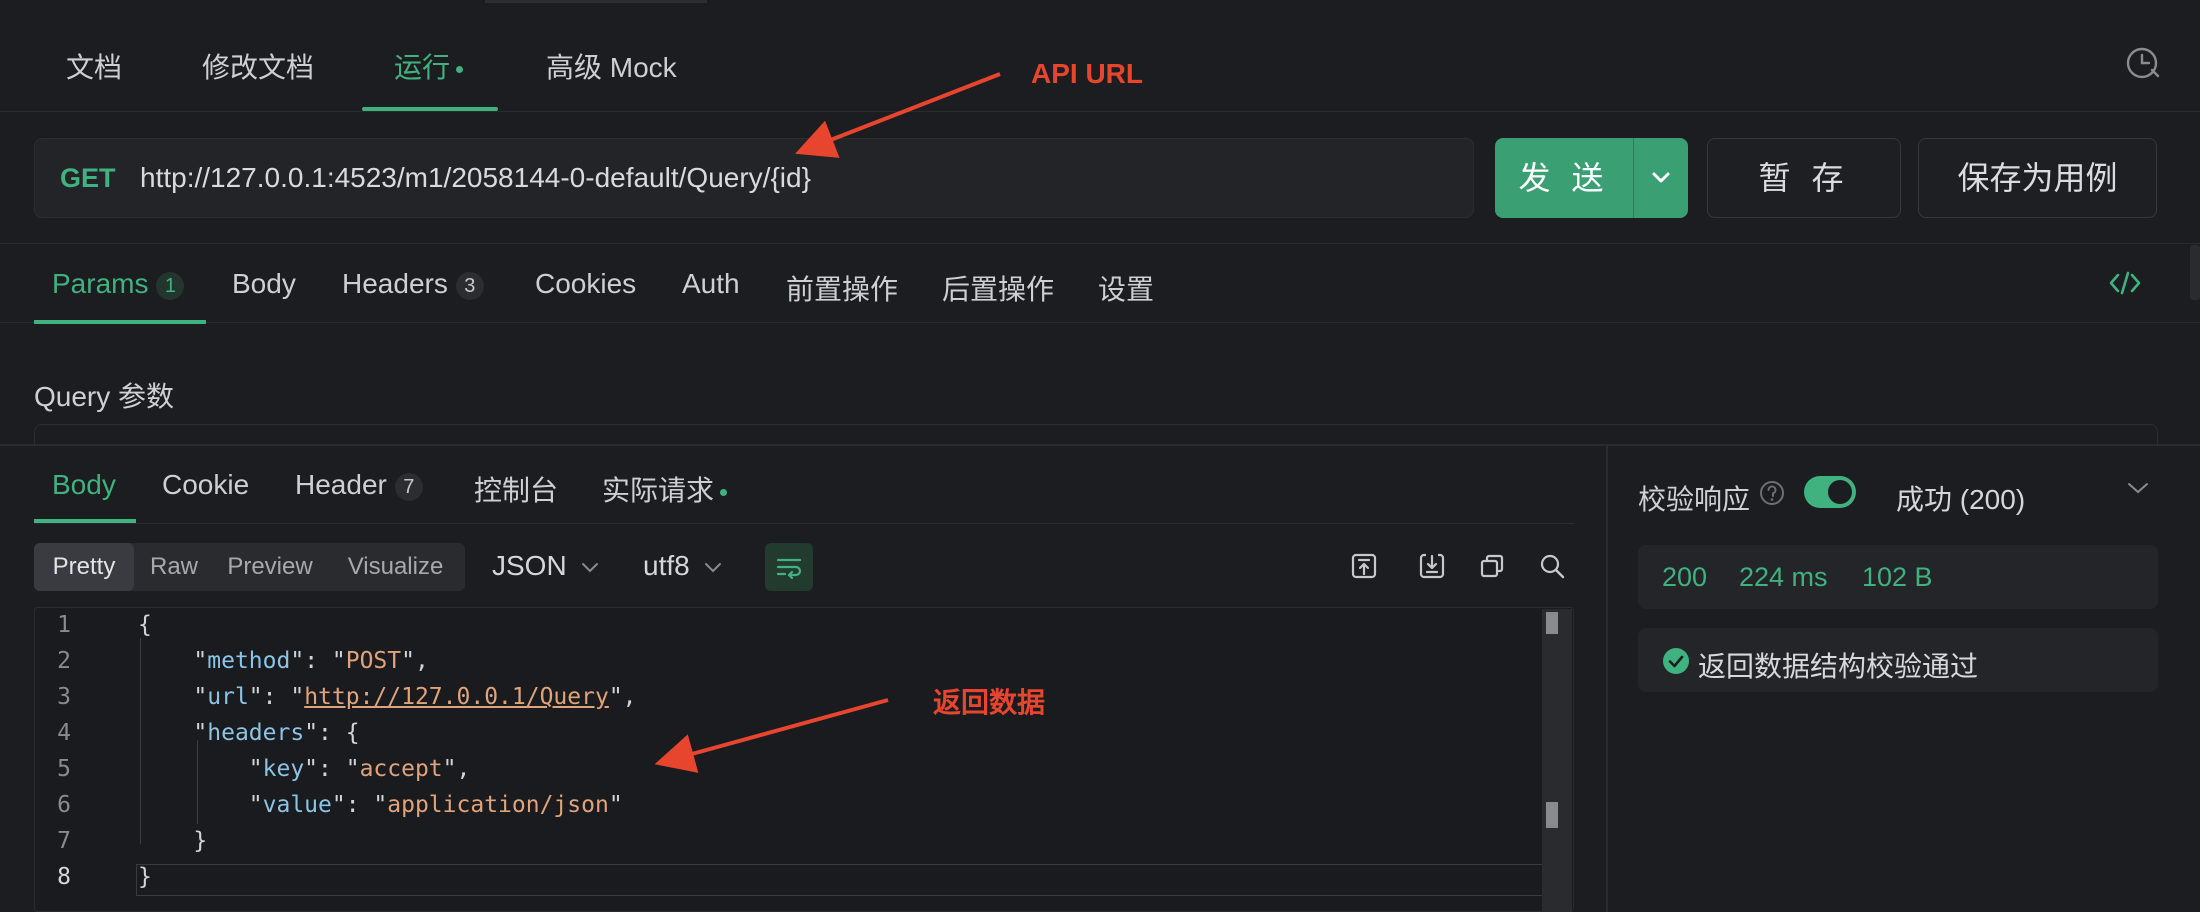 This screenshot has height=912, width=2200. Describe the element at coordinates (827, 422) in the screenshot. I see `annotation-arrows` at that location.